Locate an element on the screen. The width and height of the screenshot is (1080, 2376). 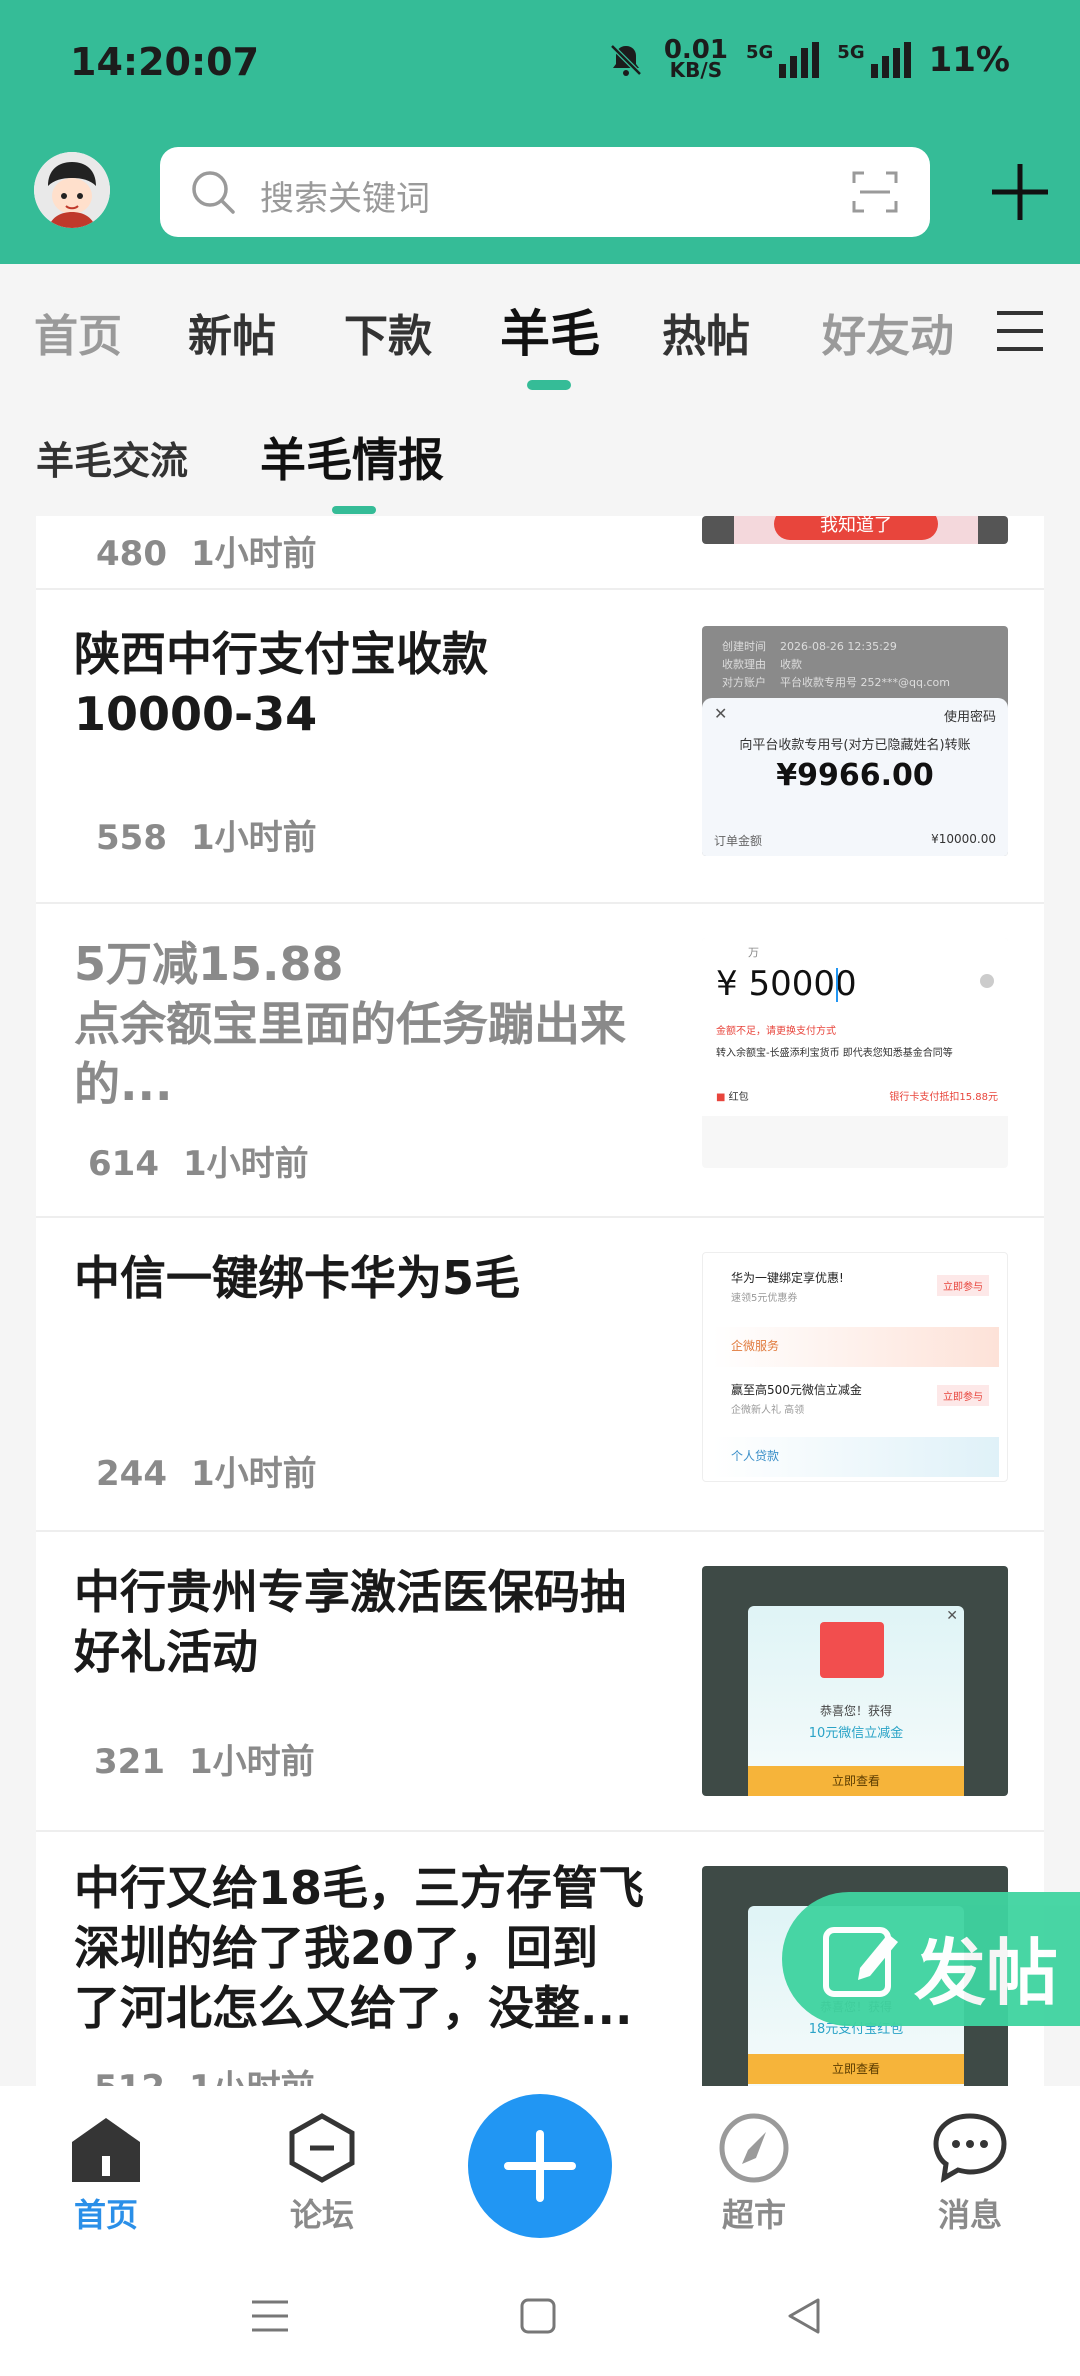
system-nav-bar is located at coordinates (540, 2316).